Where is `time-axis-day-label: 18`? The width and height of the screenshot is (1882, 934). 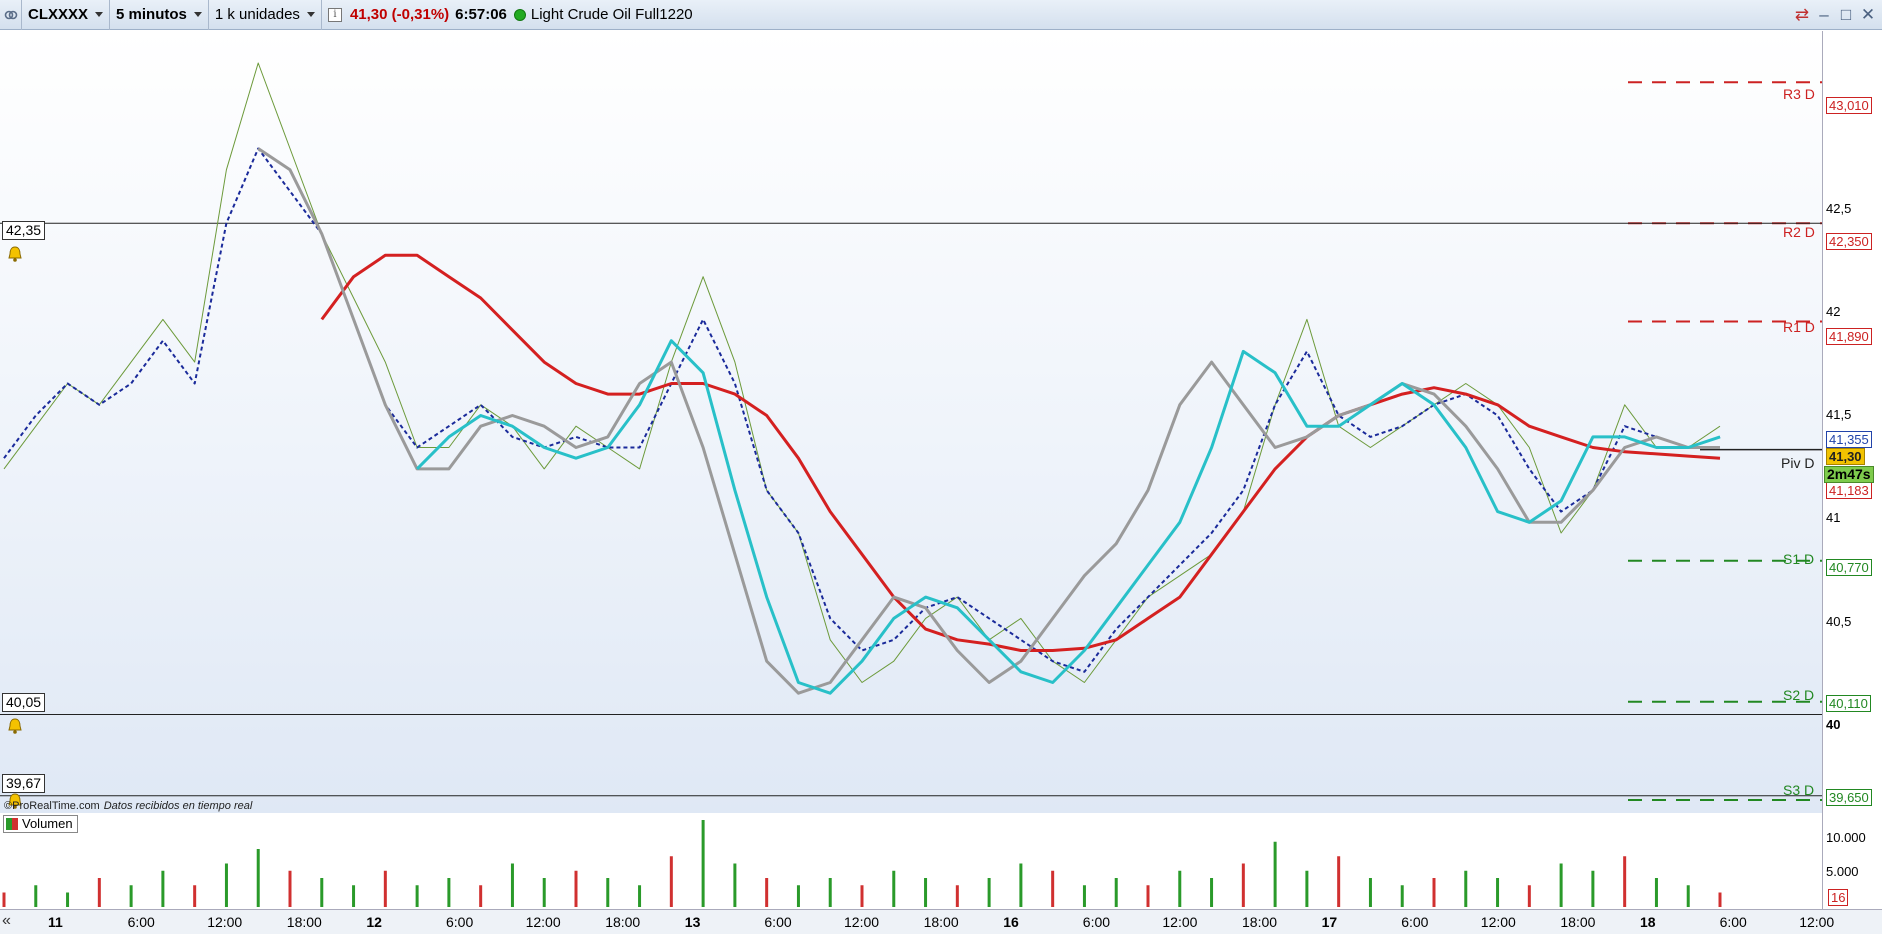 time-axis-day-label: 18 is located at coordinates (1648, 922).